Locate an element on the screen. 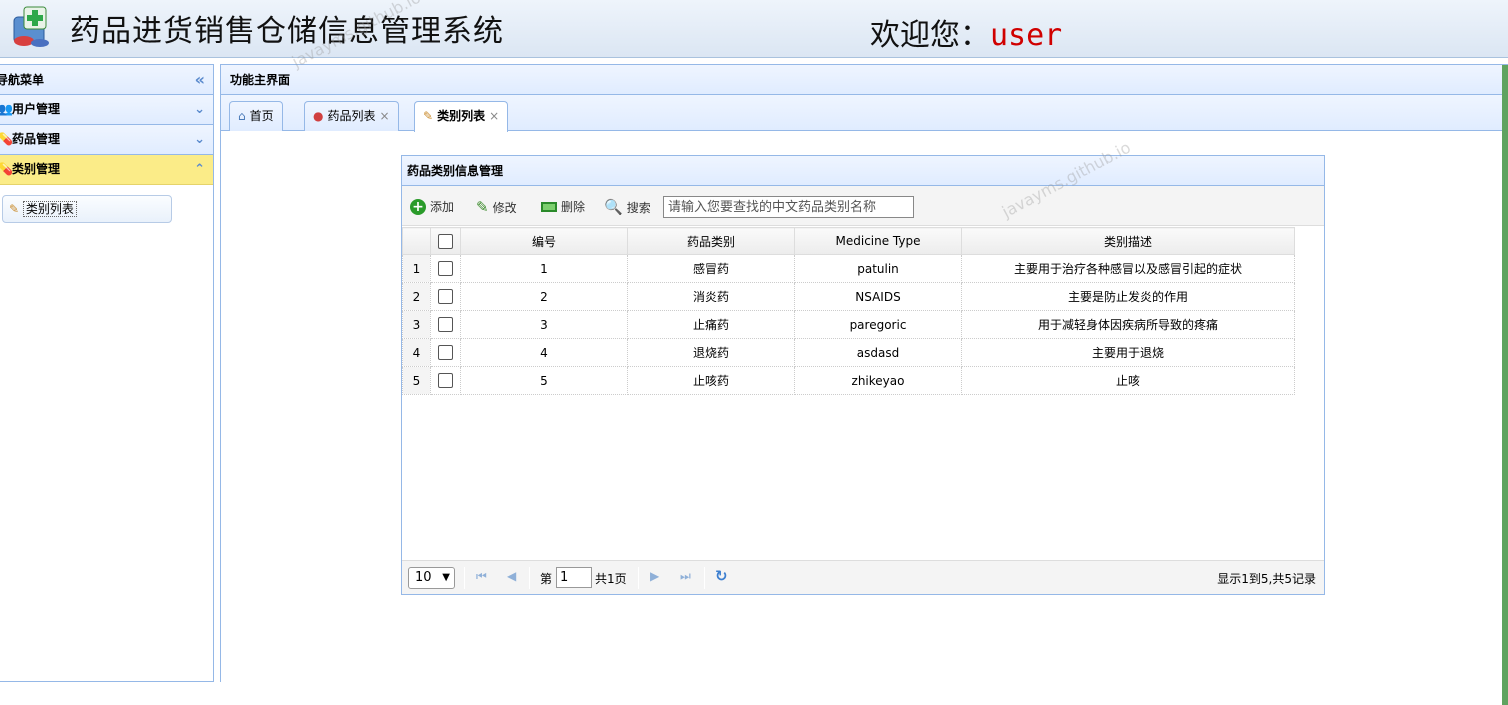 Image resolution: width=1508 pixels, height=705 pixels. delete-button: 删除 is located at coordinates (563, 207).